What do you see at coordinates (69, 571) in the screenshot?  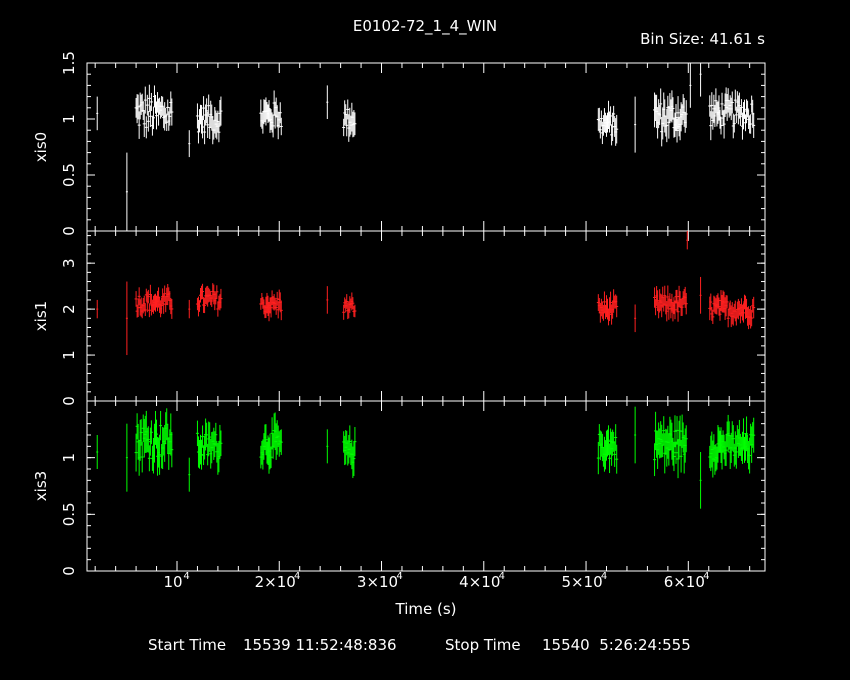 I see `ytick-label-xis3: 0` at bounding box center [69, 571].